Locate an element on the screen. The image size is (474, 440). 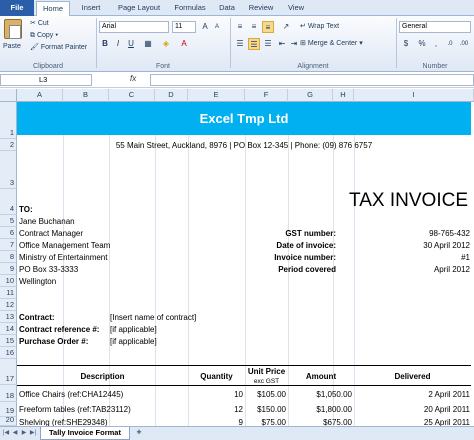
column-header-c: C is located at coordinates (132, 95).